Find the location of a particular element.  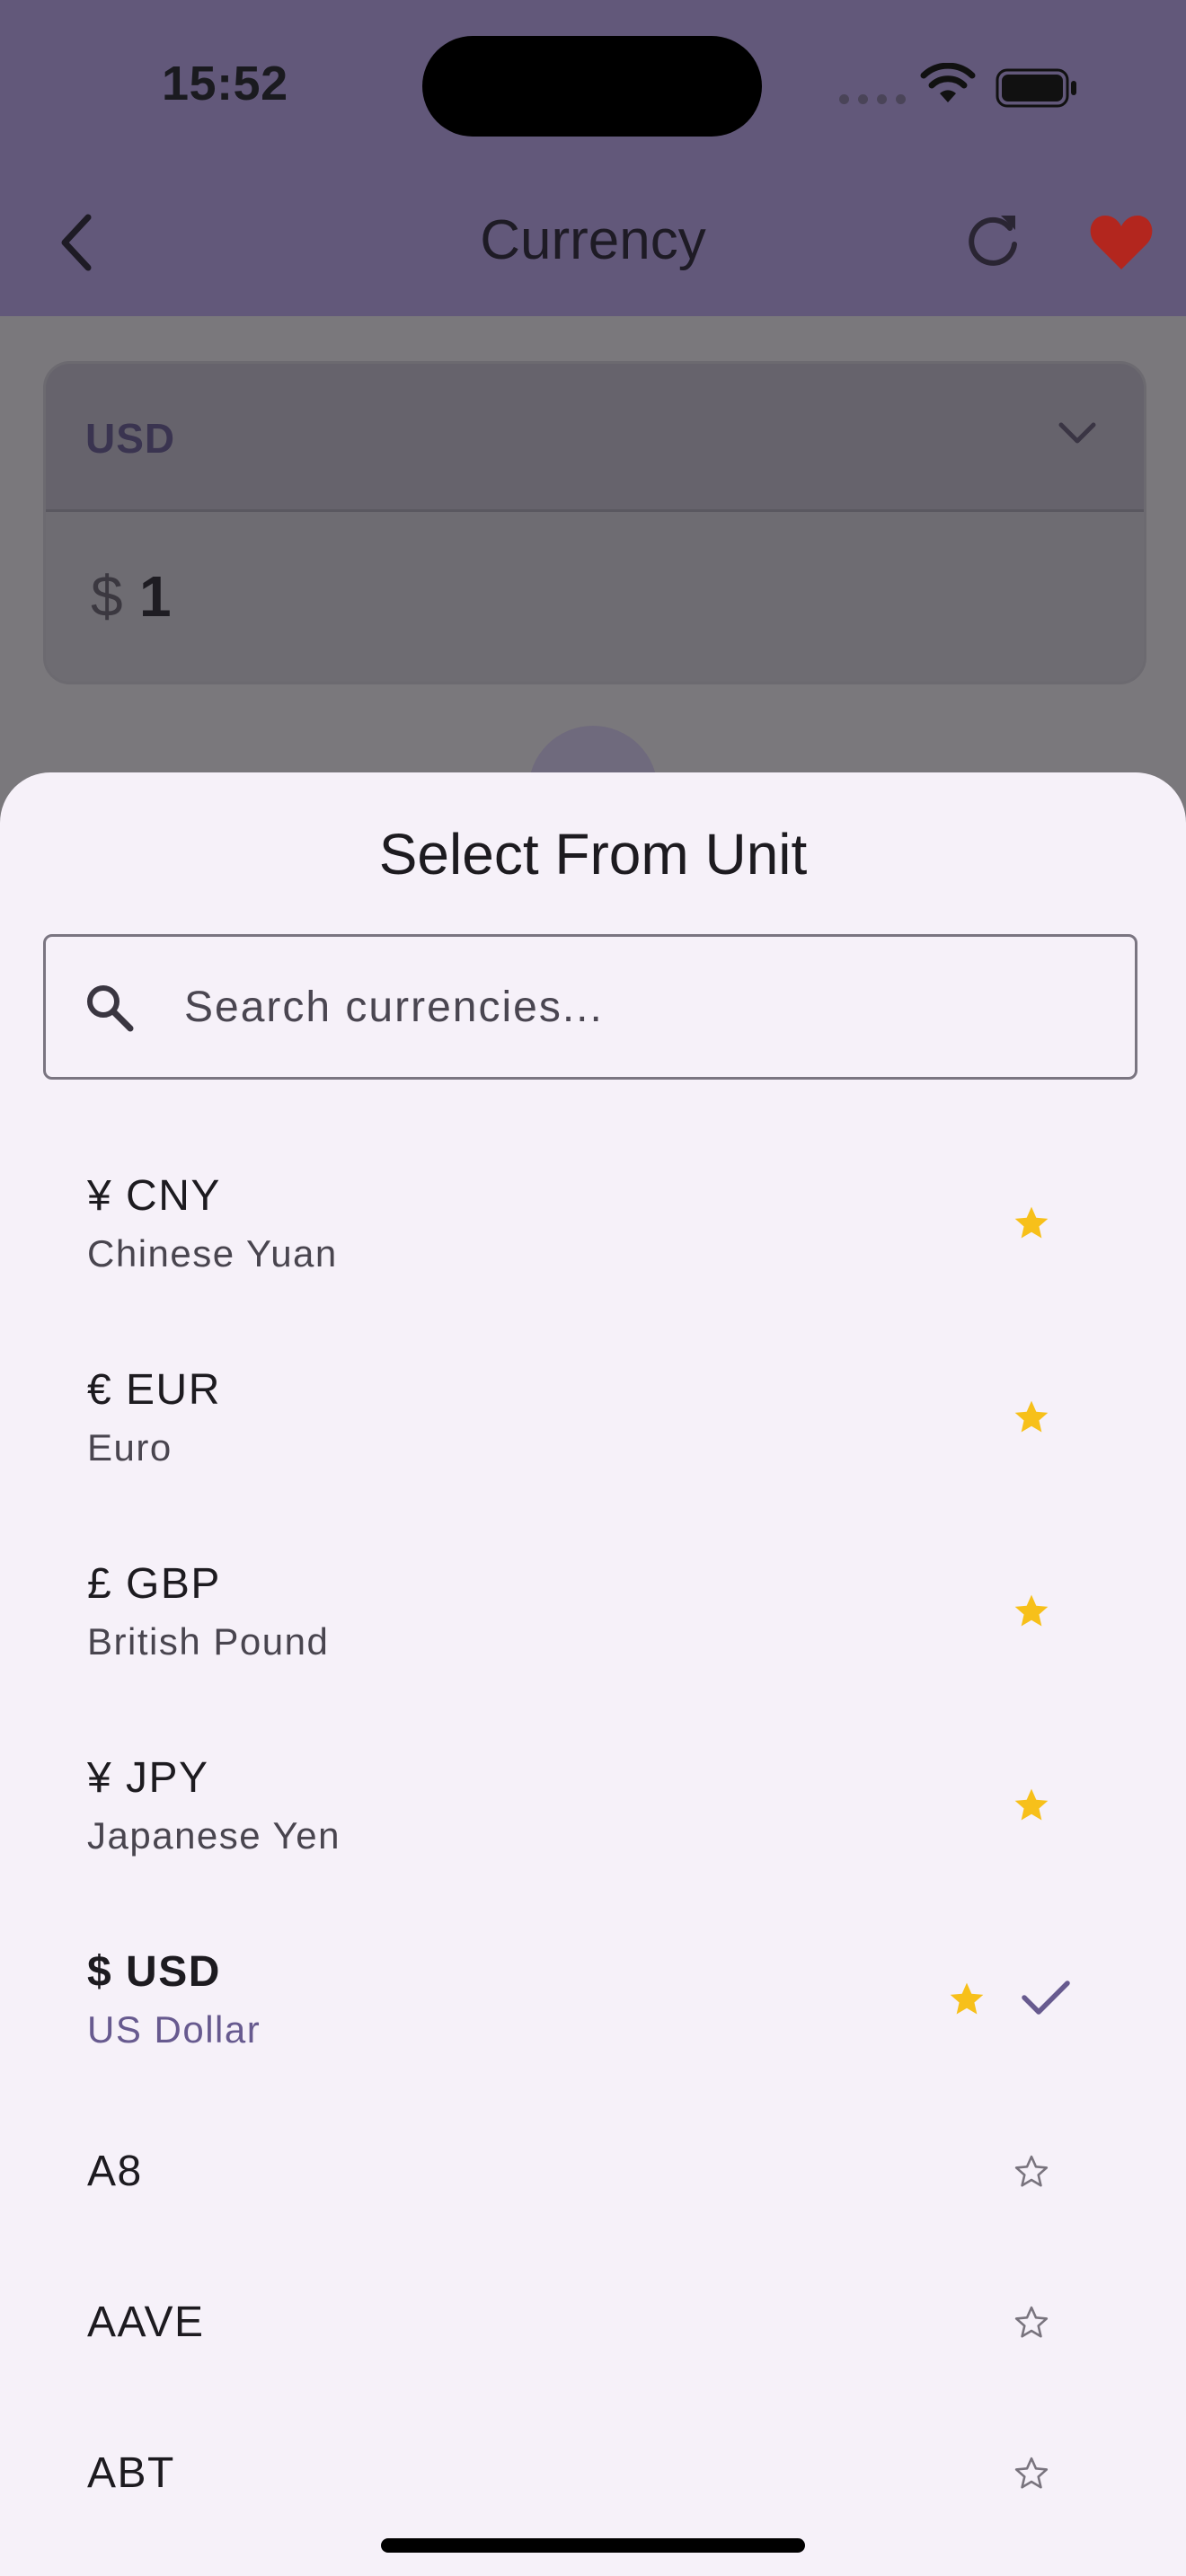

currency-name: Chinese Yuan is located at coordinates (212, 1253).